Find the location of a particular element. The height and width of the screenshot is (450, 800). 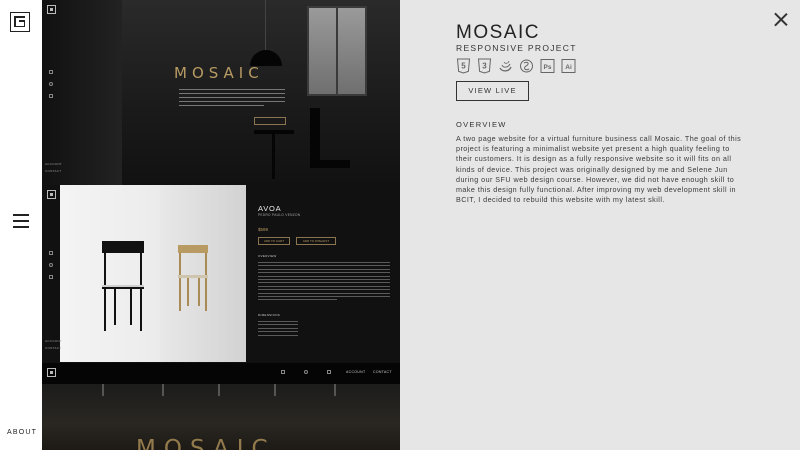

hamburger-menu-icon is located at coordinates (21, 221).